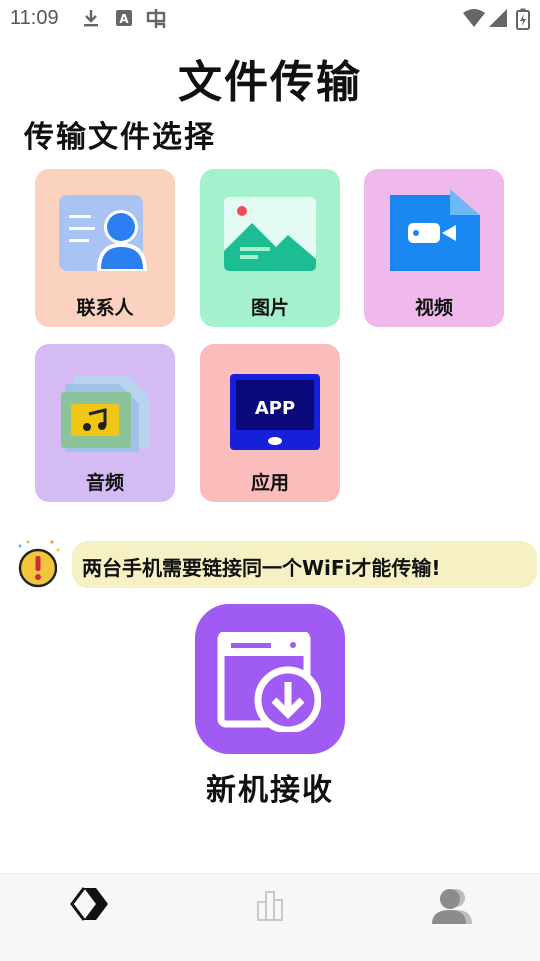 This screenshot has width=540, height=961. I want to click on transfer-icon, so click(89, 904).